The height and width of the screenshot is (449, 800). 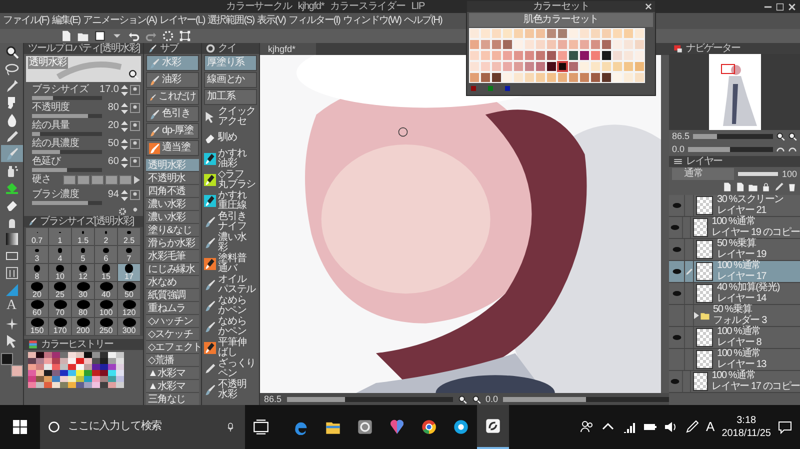 What do you see at coordinates (60, 290) in the screenshot?
I see `brush-size-button: 25` at bounding box center [60, 290].